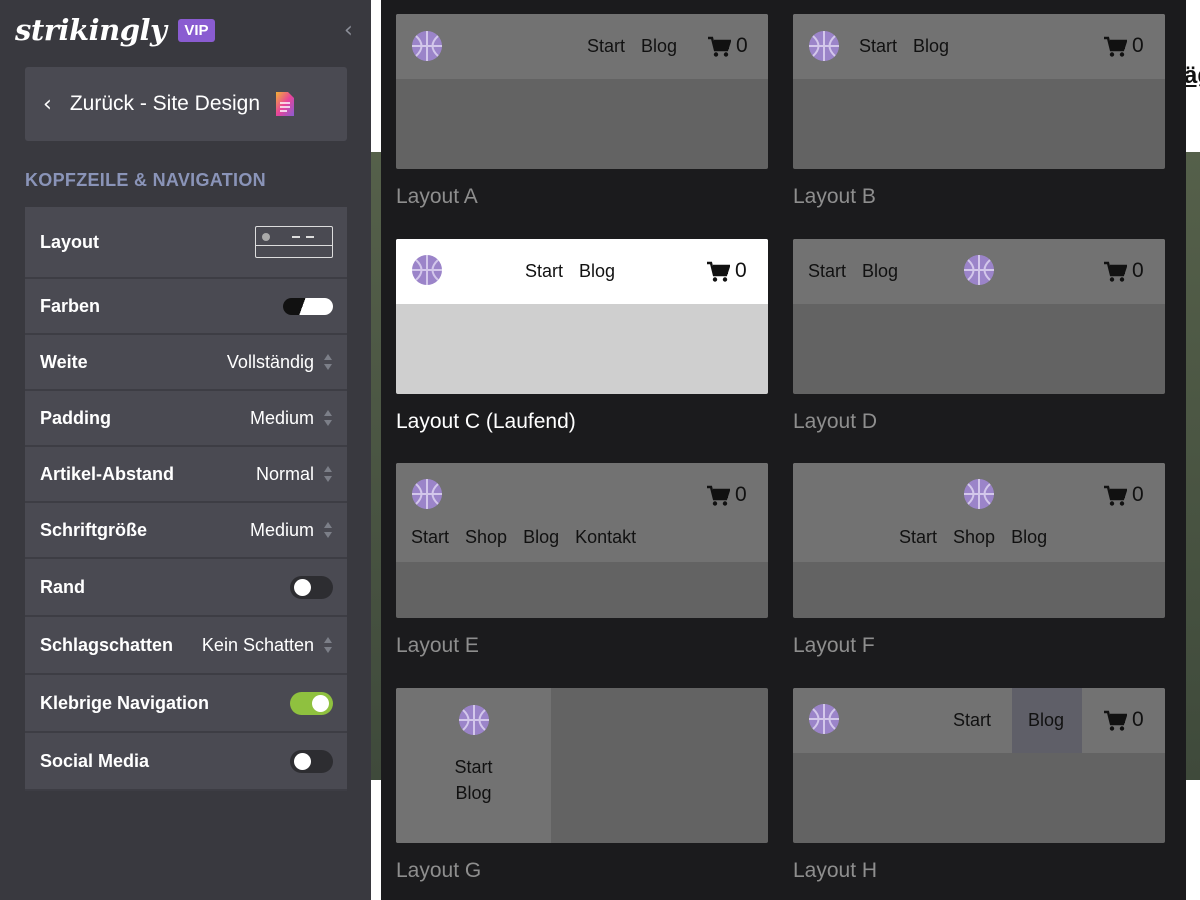  Describe the element at coordinates (186, 243) in the screenshot. I see `setting-layout: Layout` at that location.